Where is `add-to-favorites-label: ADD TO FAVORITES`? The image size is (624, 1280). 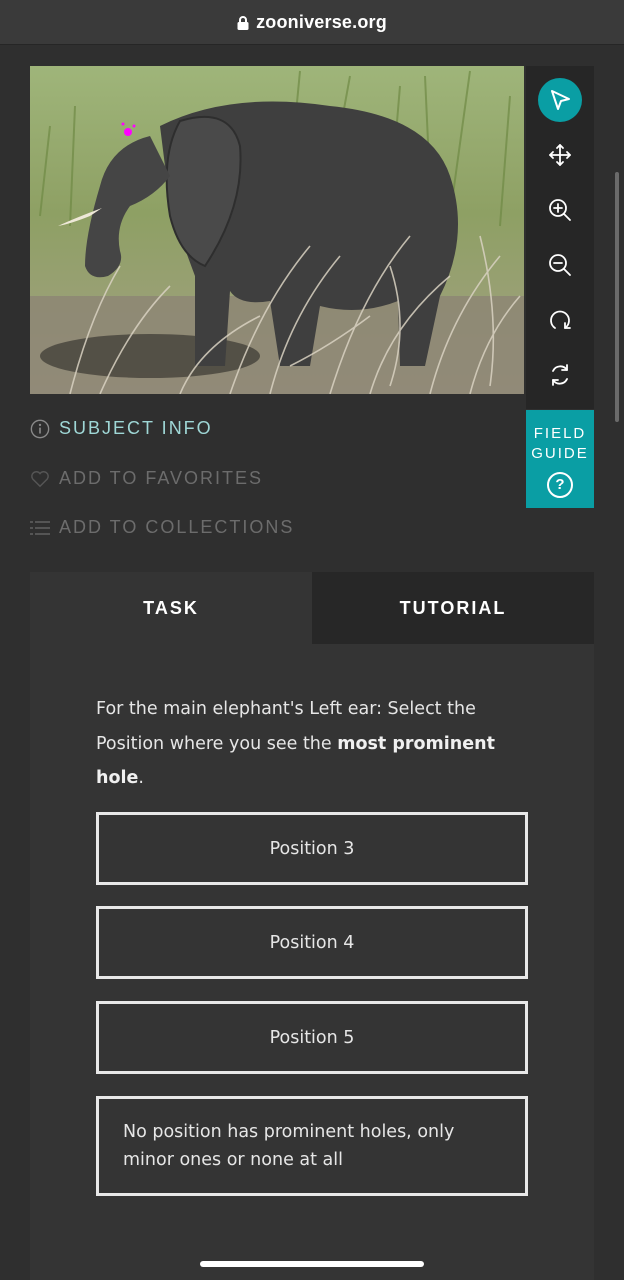
add-to-favorites-label: ADD TO FAVORITES is located at coordinates (161, 478).